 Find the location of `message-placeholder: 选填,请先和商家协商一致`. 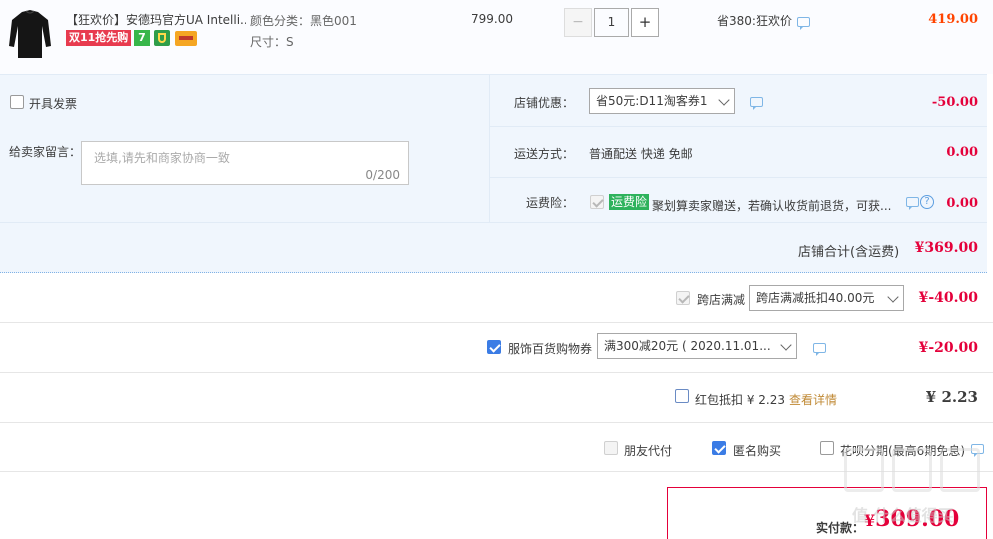

message-placeholder: 选填,请先和商家协商一致 is located at coordinates (162, 158).